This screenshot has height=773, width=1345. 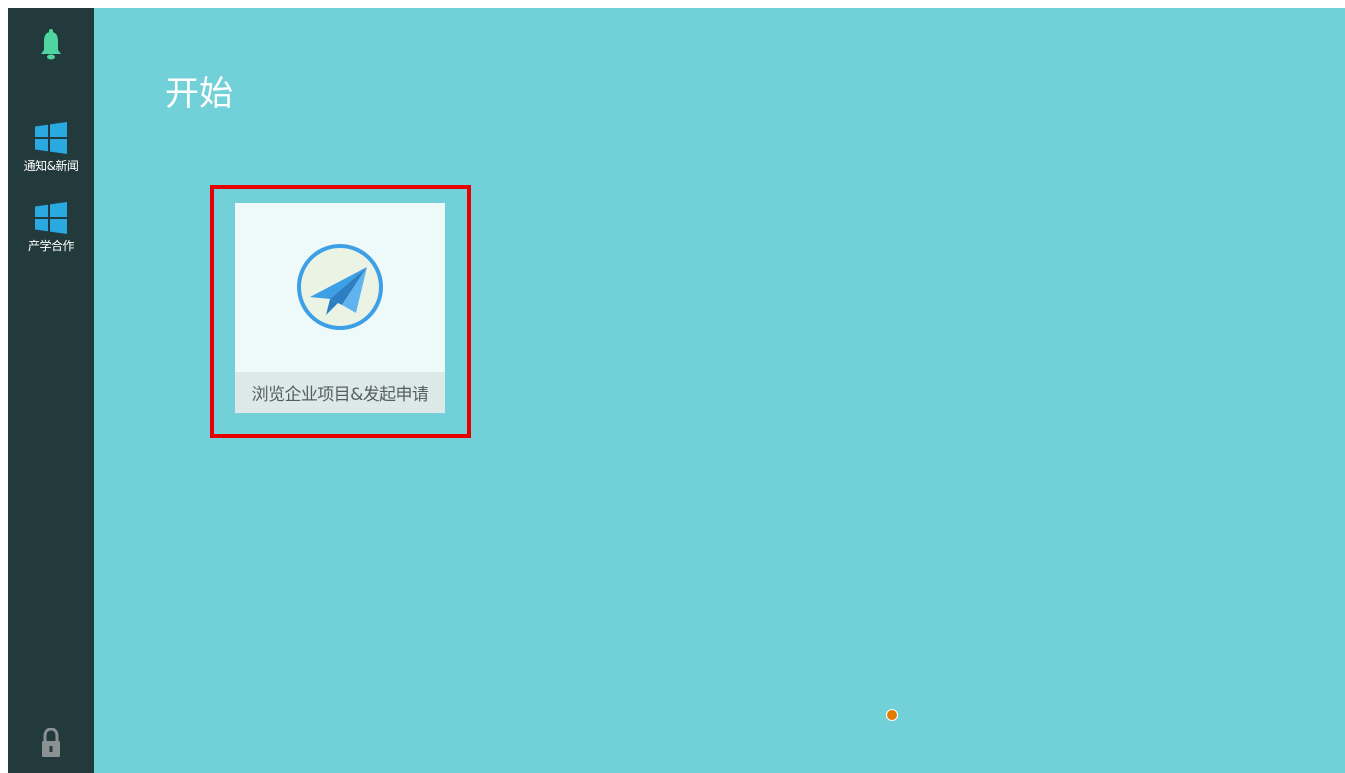 I want to click on cursor-indicator, so click(x=892, y=715).